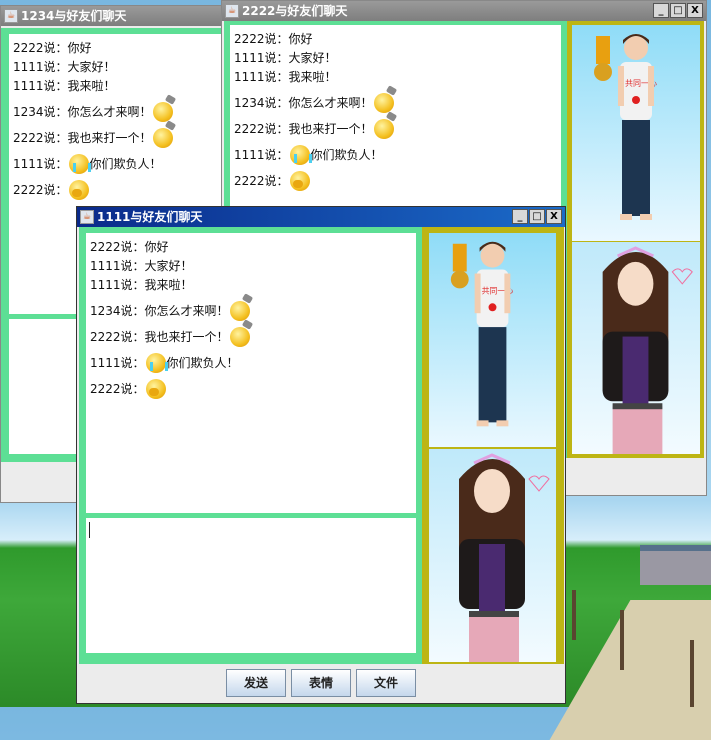 The width and height of the screenshot is (711, 740). What do you see at coordinates (295, 11) in the screenshot?
I see `window-title: 2222与好友们聊天` at bounding box center [295, 11].